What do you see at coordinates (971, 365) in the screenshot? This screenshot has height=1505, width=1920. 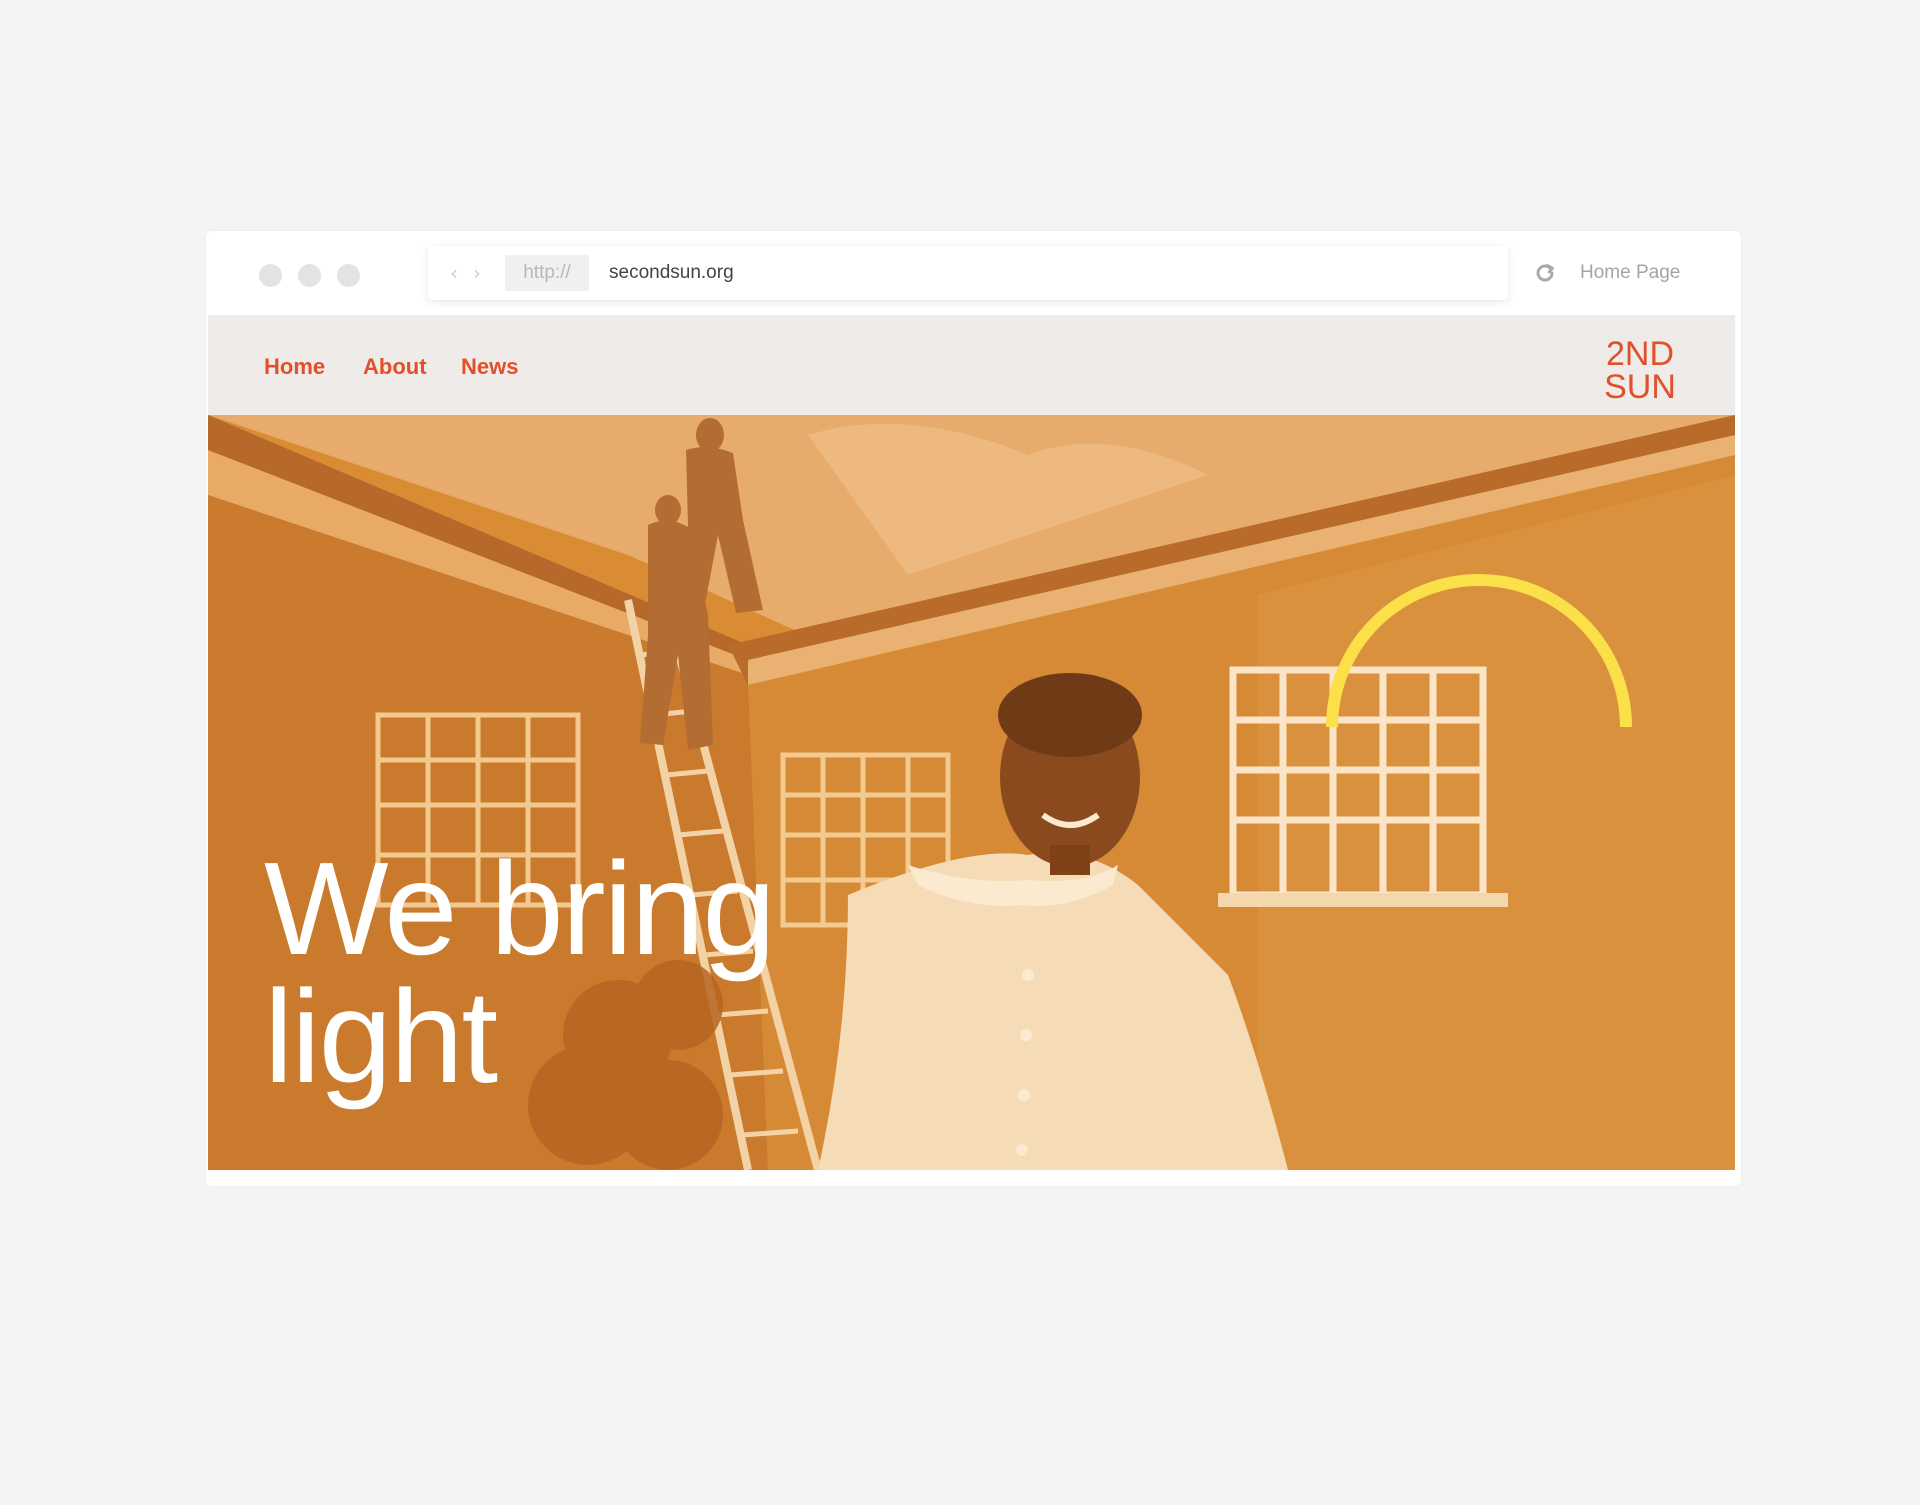 I see `site-navigation: Home About News 2ND SUN` at bounding box center [971, 365].